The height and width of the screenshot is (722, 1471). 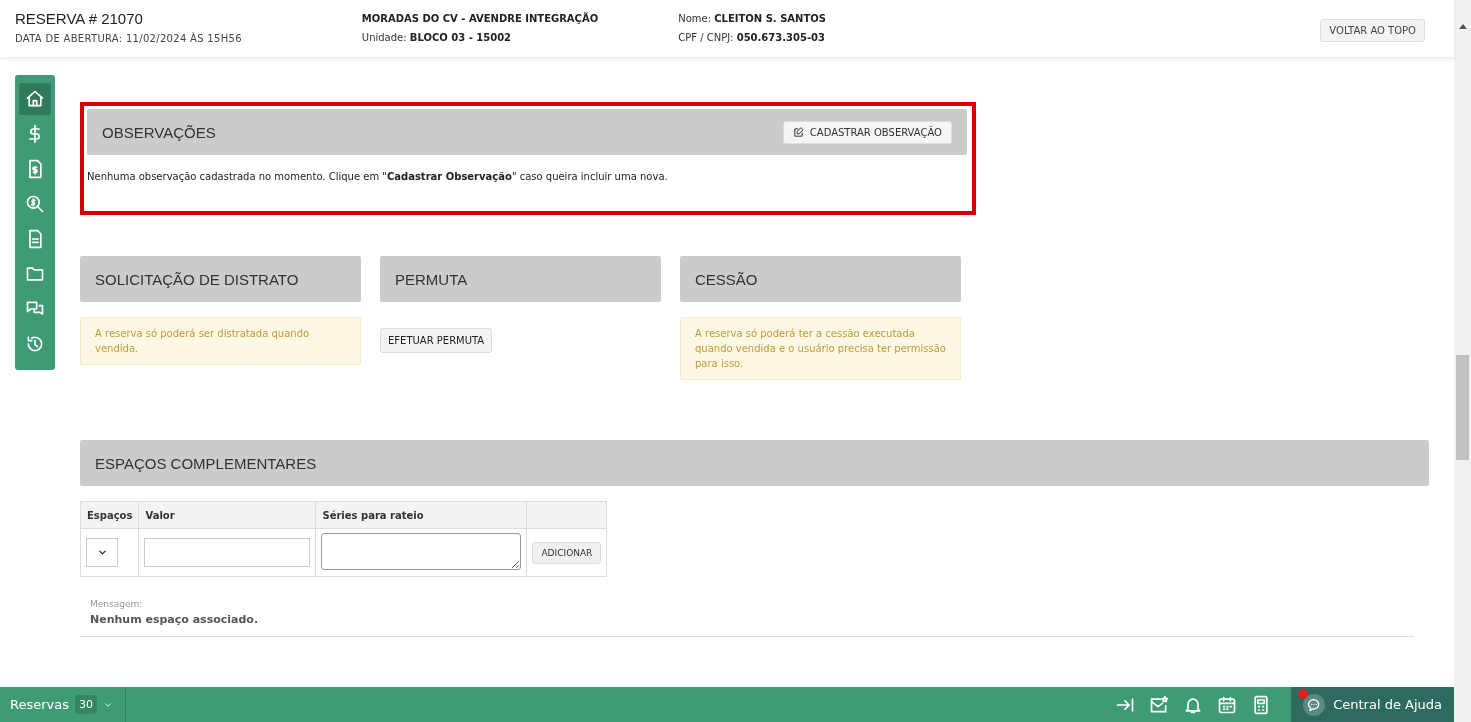 What do you see at coordinates (175, 620) in the screenshot?
I see `message-text: Nenhum espaço associado.` at bounding box center [175, 620].